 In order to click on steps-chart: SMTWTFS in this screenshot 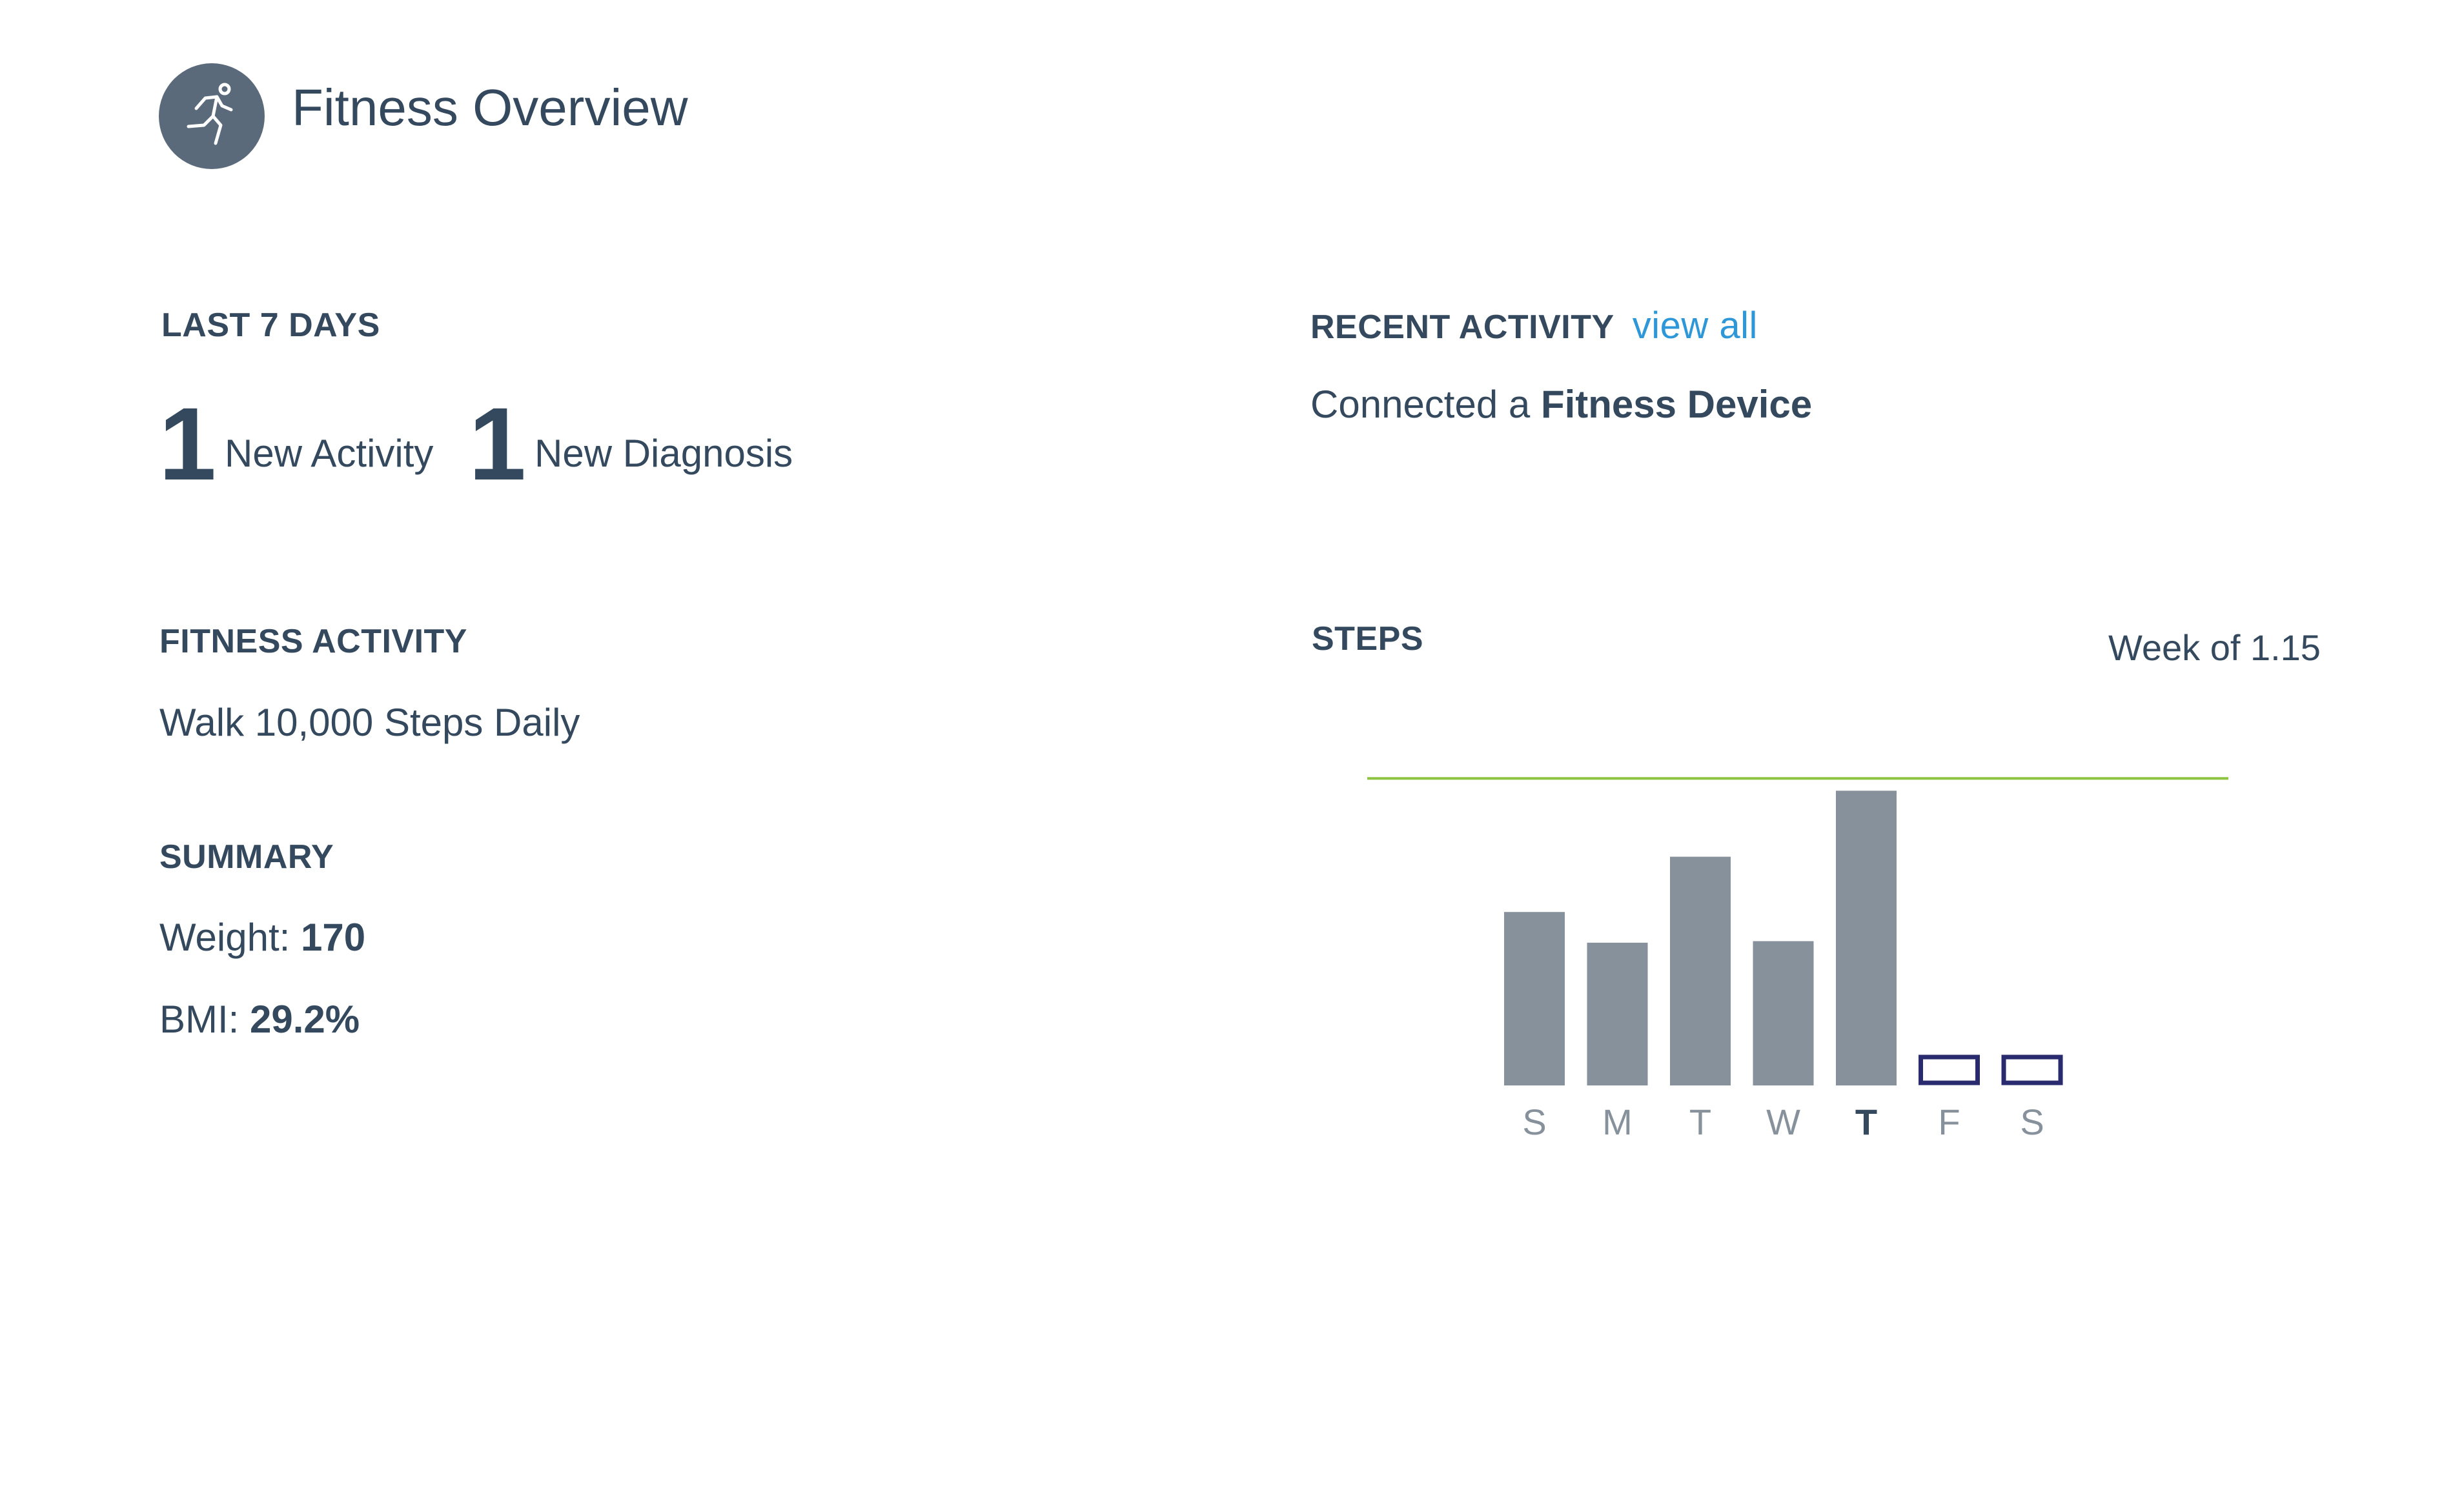, I will do `click(1797, 959)`.